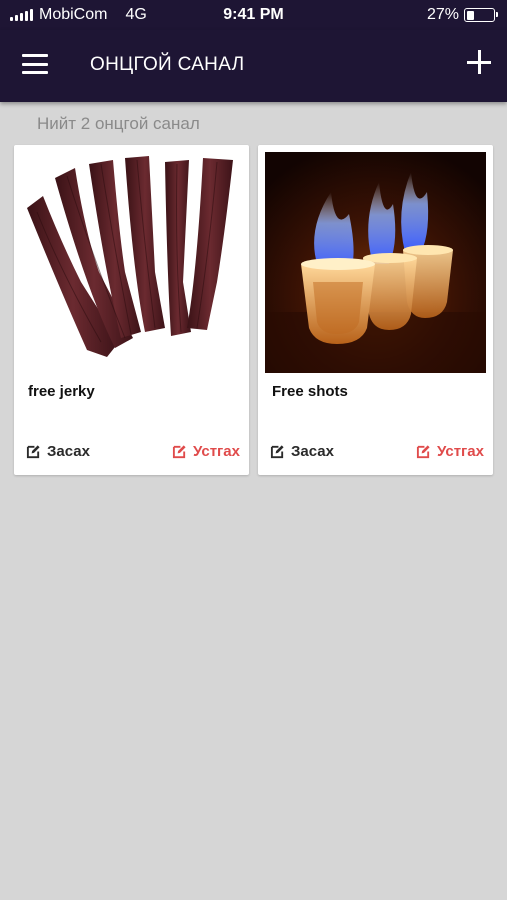 Image resolution: width=507 pixels, height=900 pixels. I want to click on status-bar: MobiCom 4G 9:41 PM 27%, so click(253, 15).